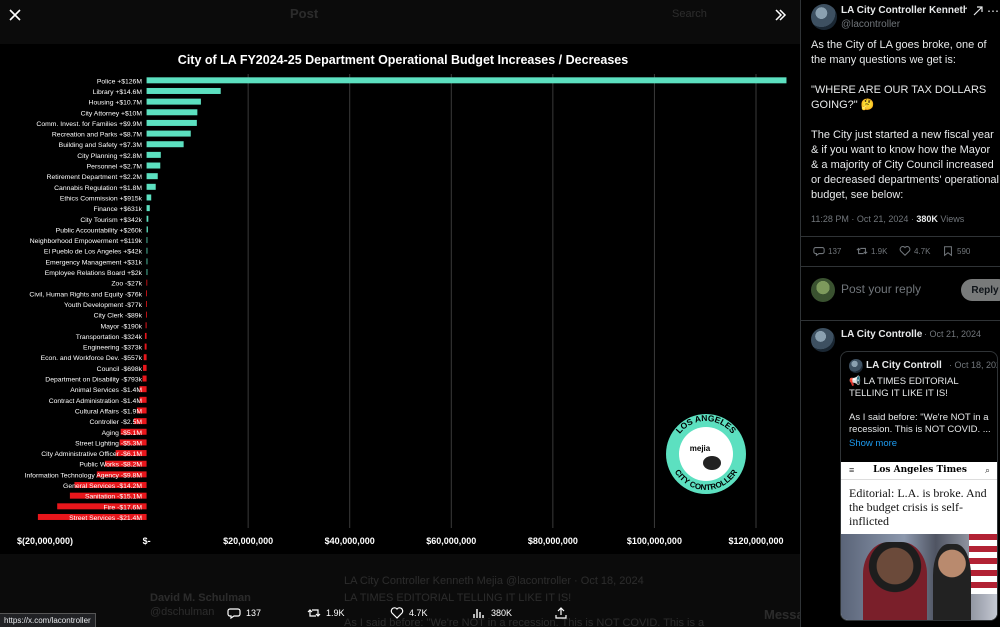 Image resolution: width=1000 pixels, height=627 pixels. I want to click on reply-icon, so click(819, 252).